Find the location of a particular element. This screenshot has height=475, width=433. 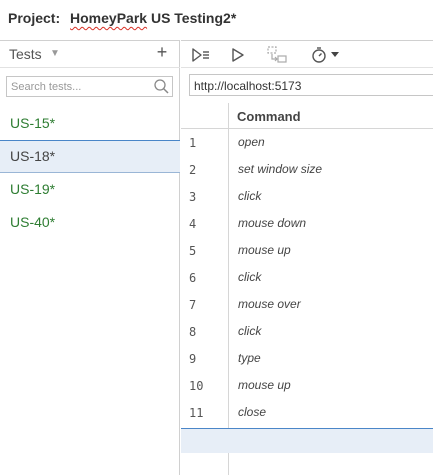

command-row: 11 close is located at coordinates (307, 412).